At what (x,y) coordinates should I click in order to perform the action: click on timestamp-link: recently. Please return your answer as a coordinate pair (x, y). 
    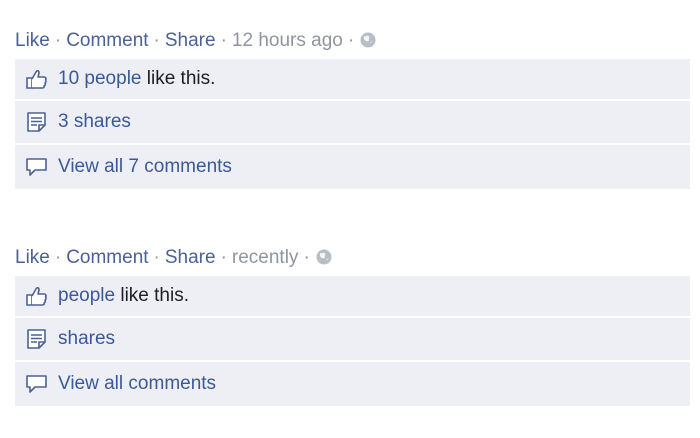
    Looking at the image, I should click on (265, 257).